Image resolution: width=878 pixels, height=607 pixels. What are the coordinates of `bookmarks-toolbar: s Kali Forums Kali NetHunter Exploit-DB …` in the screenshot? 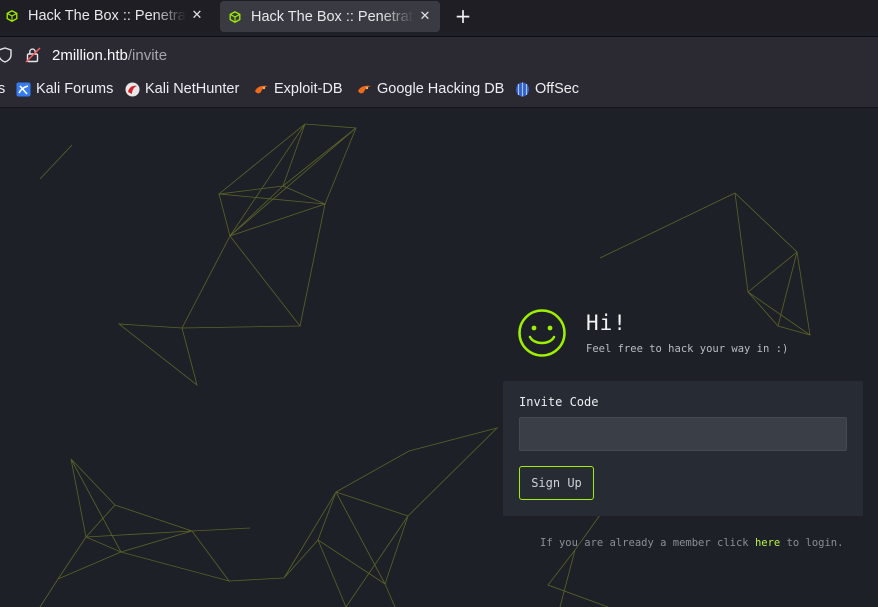 It's located at (439, 90).